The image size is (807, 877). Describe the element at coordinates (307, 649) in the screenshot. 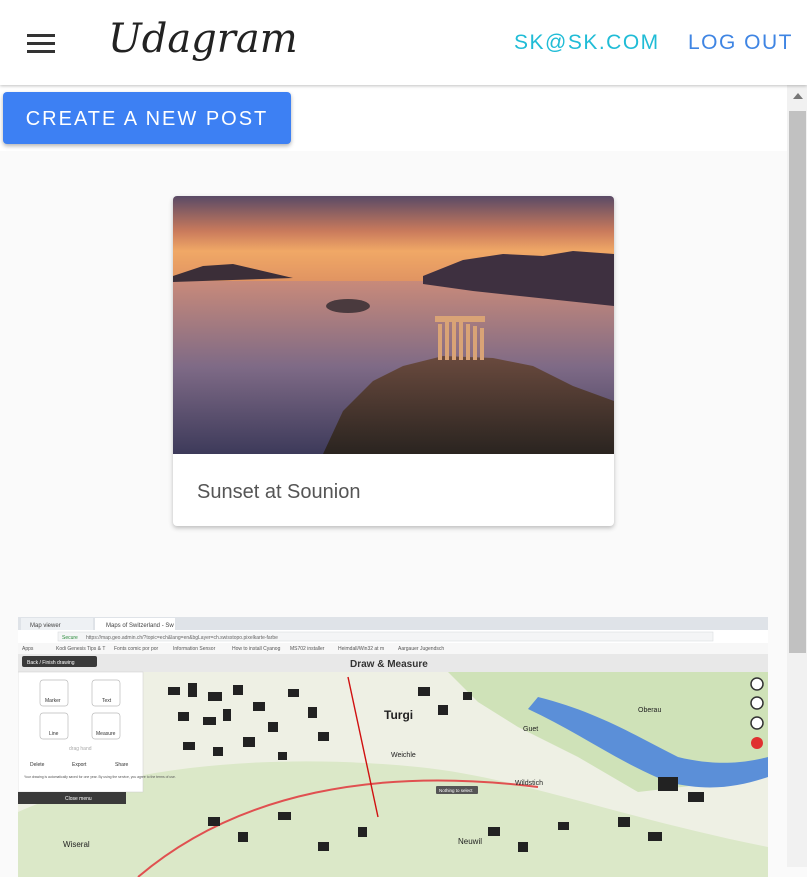

I see `bookmark-item: MS702 installer` at that location.